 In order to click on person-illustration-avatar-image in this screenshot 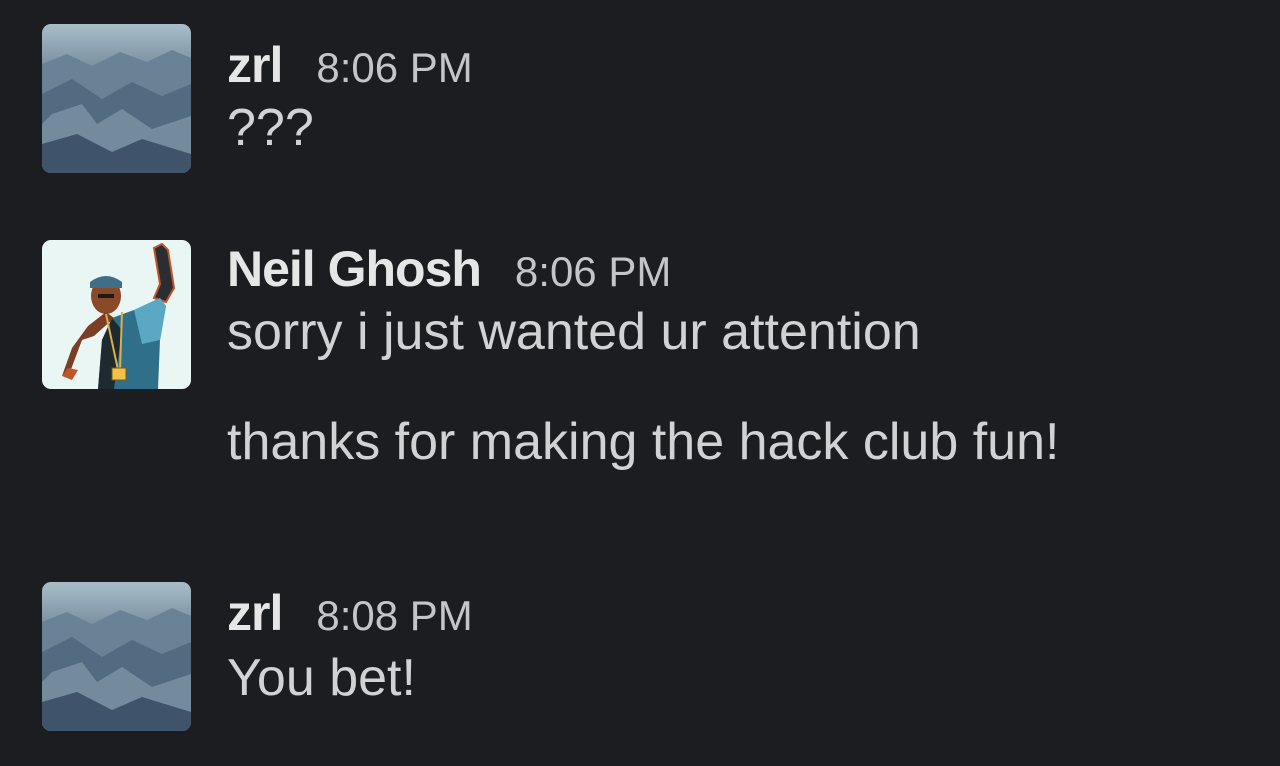, I will do `click(116, 314)`.